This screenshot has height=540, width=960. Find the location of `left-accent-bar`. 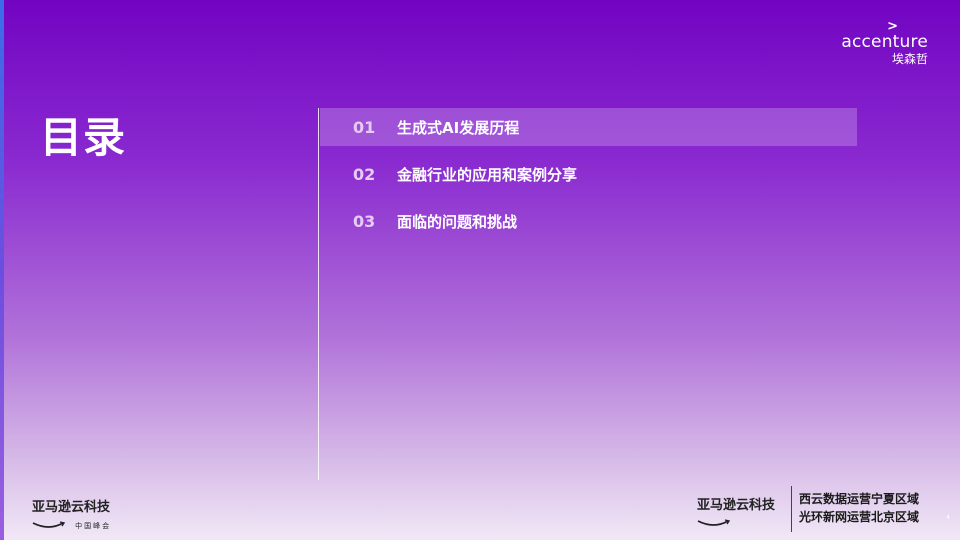

left-accent-bar is located at coordinates (2, 270).